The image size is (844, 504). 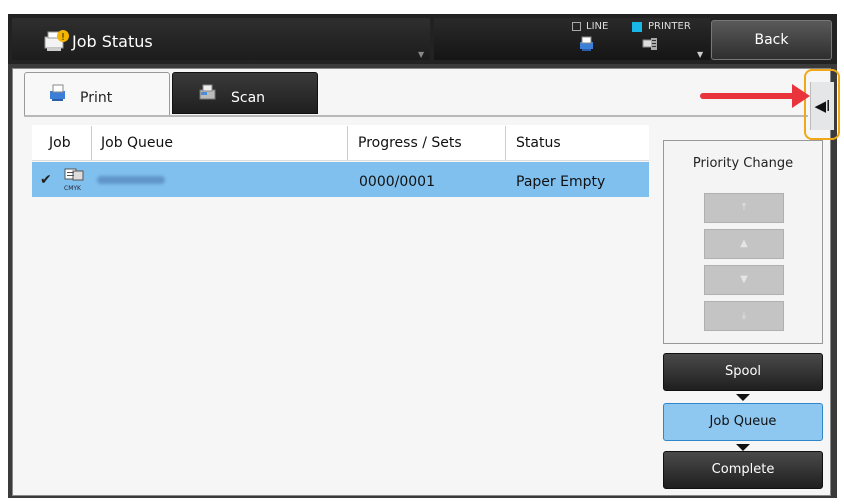 I want to click on tab-scan-label: Scan, so click(x=248, y=98).